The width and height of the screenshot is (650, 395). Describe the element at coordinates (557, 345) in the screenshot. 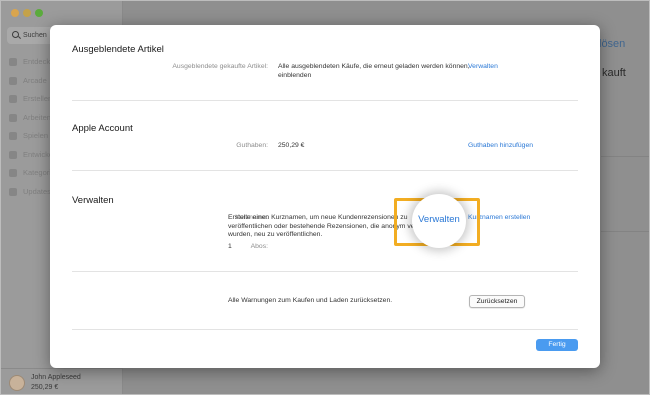

I see `done-button: Fertig` at that location.